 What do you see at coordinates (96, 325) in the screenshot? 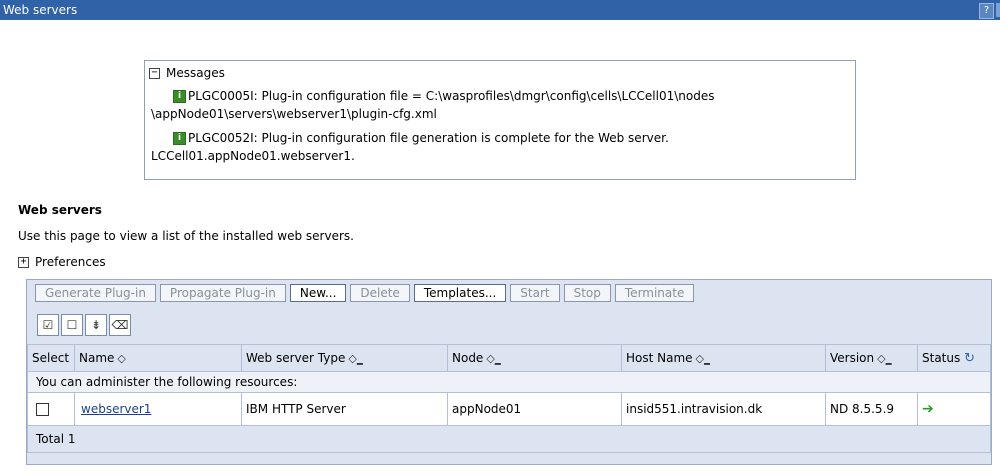
I see `show-filter-icon: ⇟` at bounding box center [96, 325].